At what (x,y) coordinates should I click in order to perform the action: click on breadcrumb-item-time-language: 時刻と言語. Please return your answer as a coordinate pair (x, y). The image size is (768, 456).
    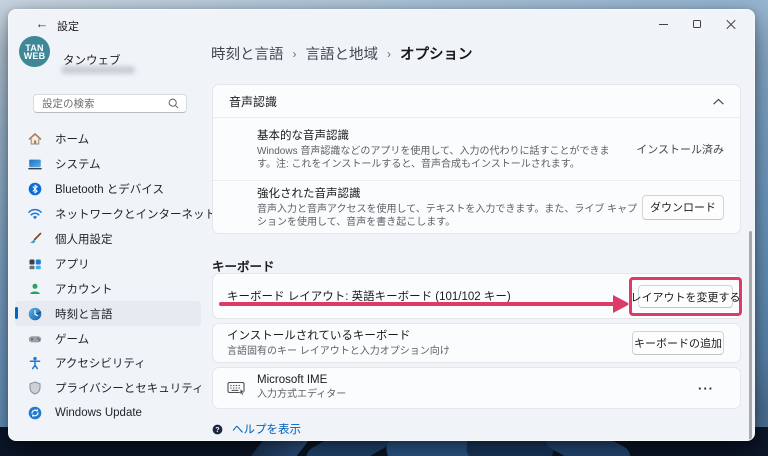
    Looking at the image, I should click on (247, 53).